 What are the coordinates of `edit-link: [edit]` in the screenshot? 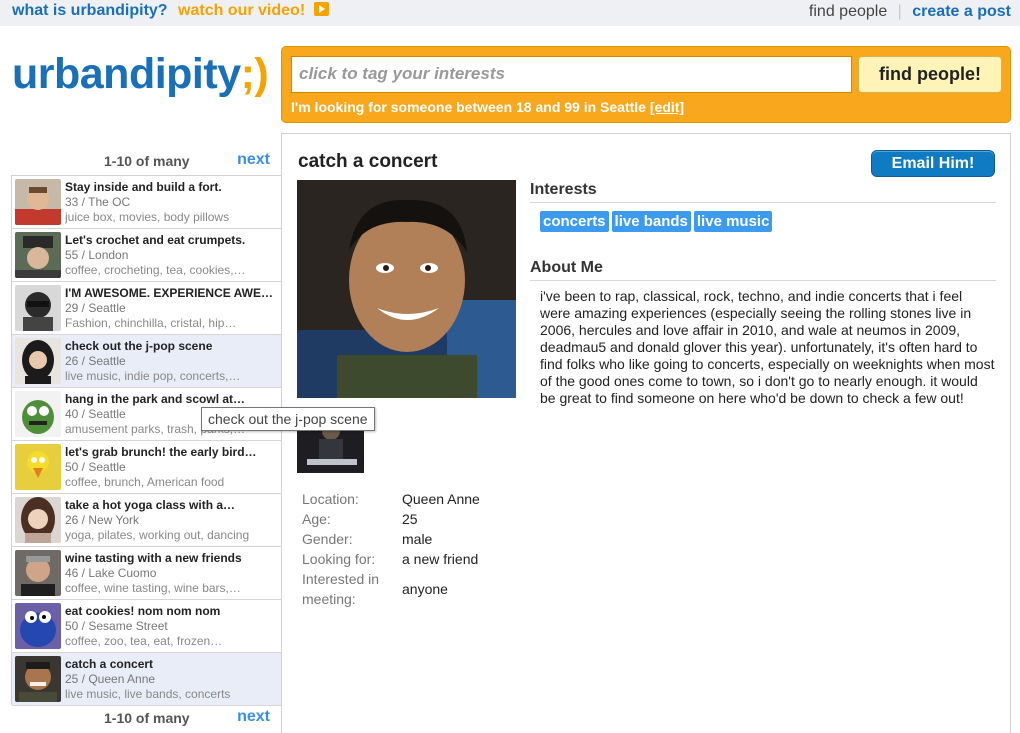 It's located at (667, 107).